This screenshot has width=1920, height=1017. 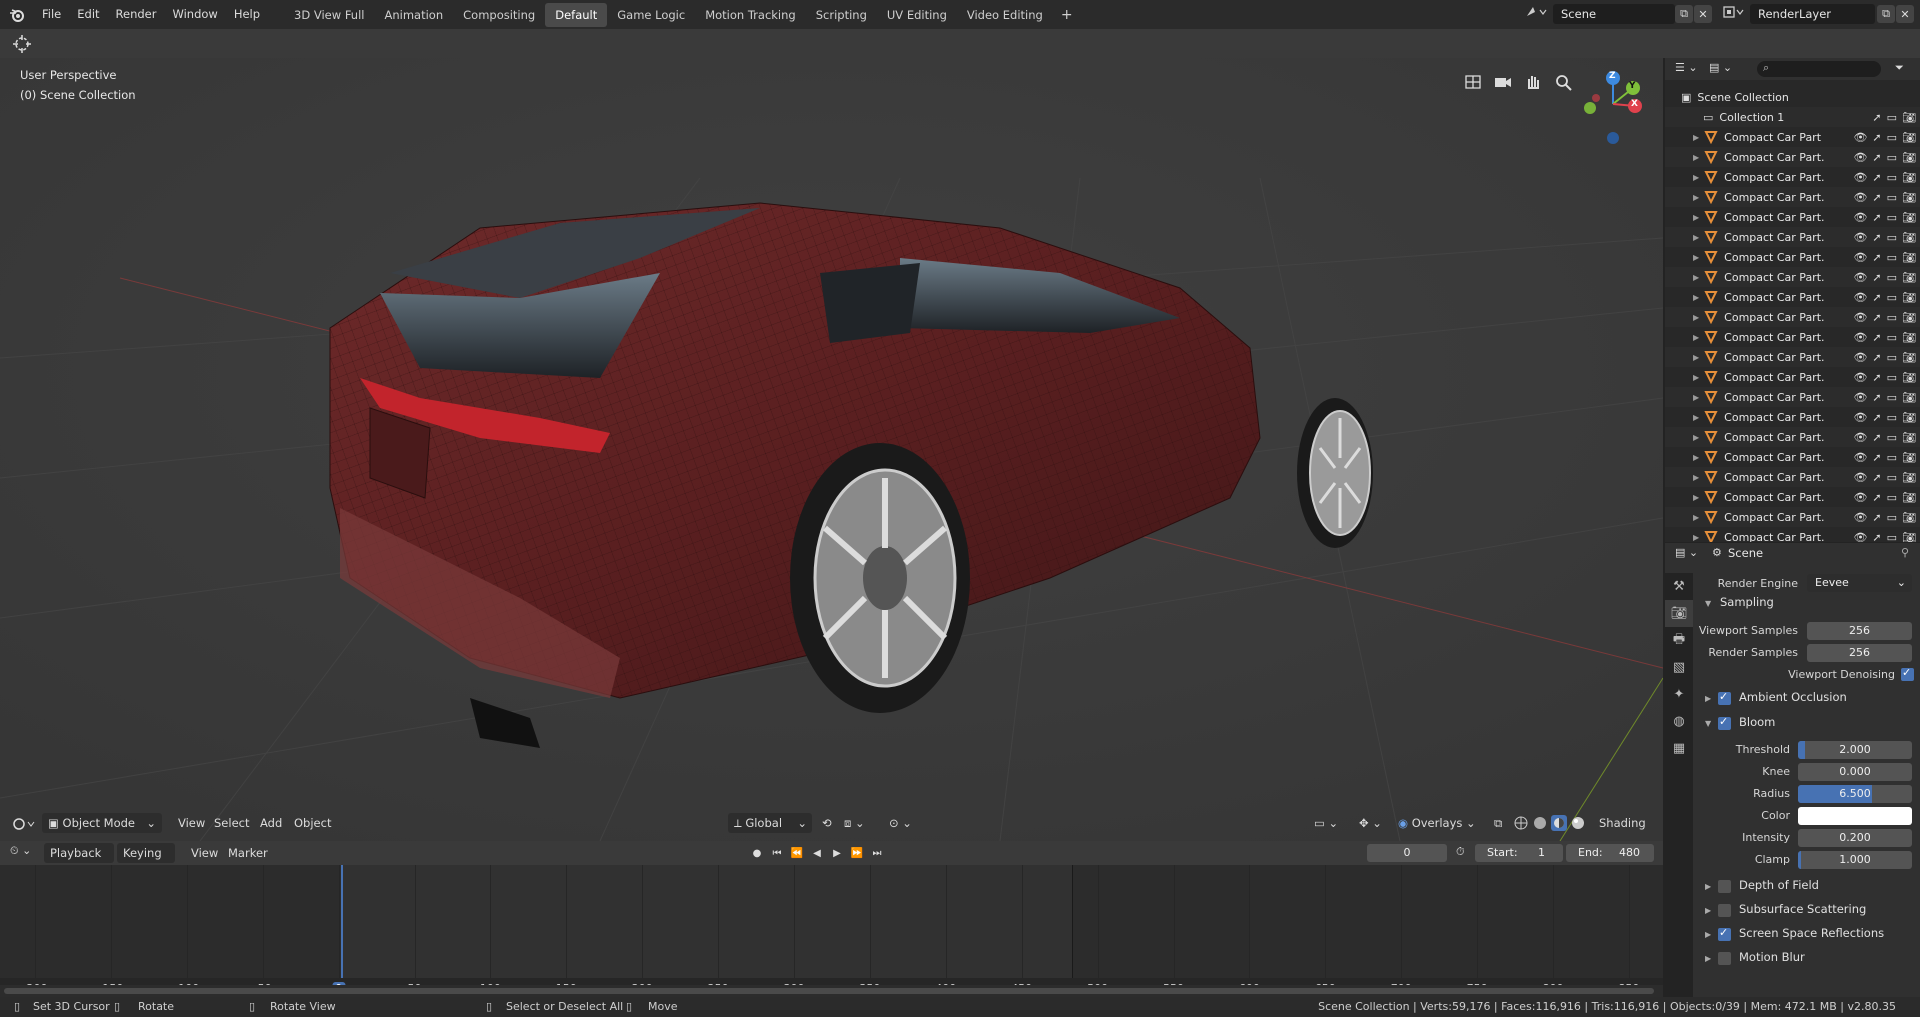 I want to click on view-layer-tab-icon: ▧, so click(x=1679, y=667).